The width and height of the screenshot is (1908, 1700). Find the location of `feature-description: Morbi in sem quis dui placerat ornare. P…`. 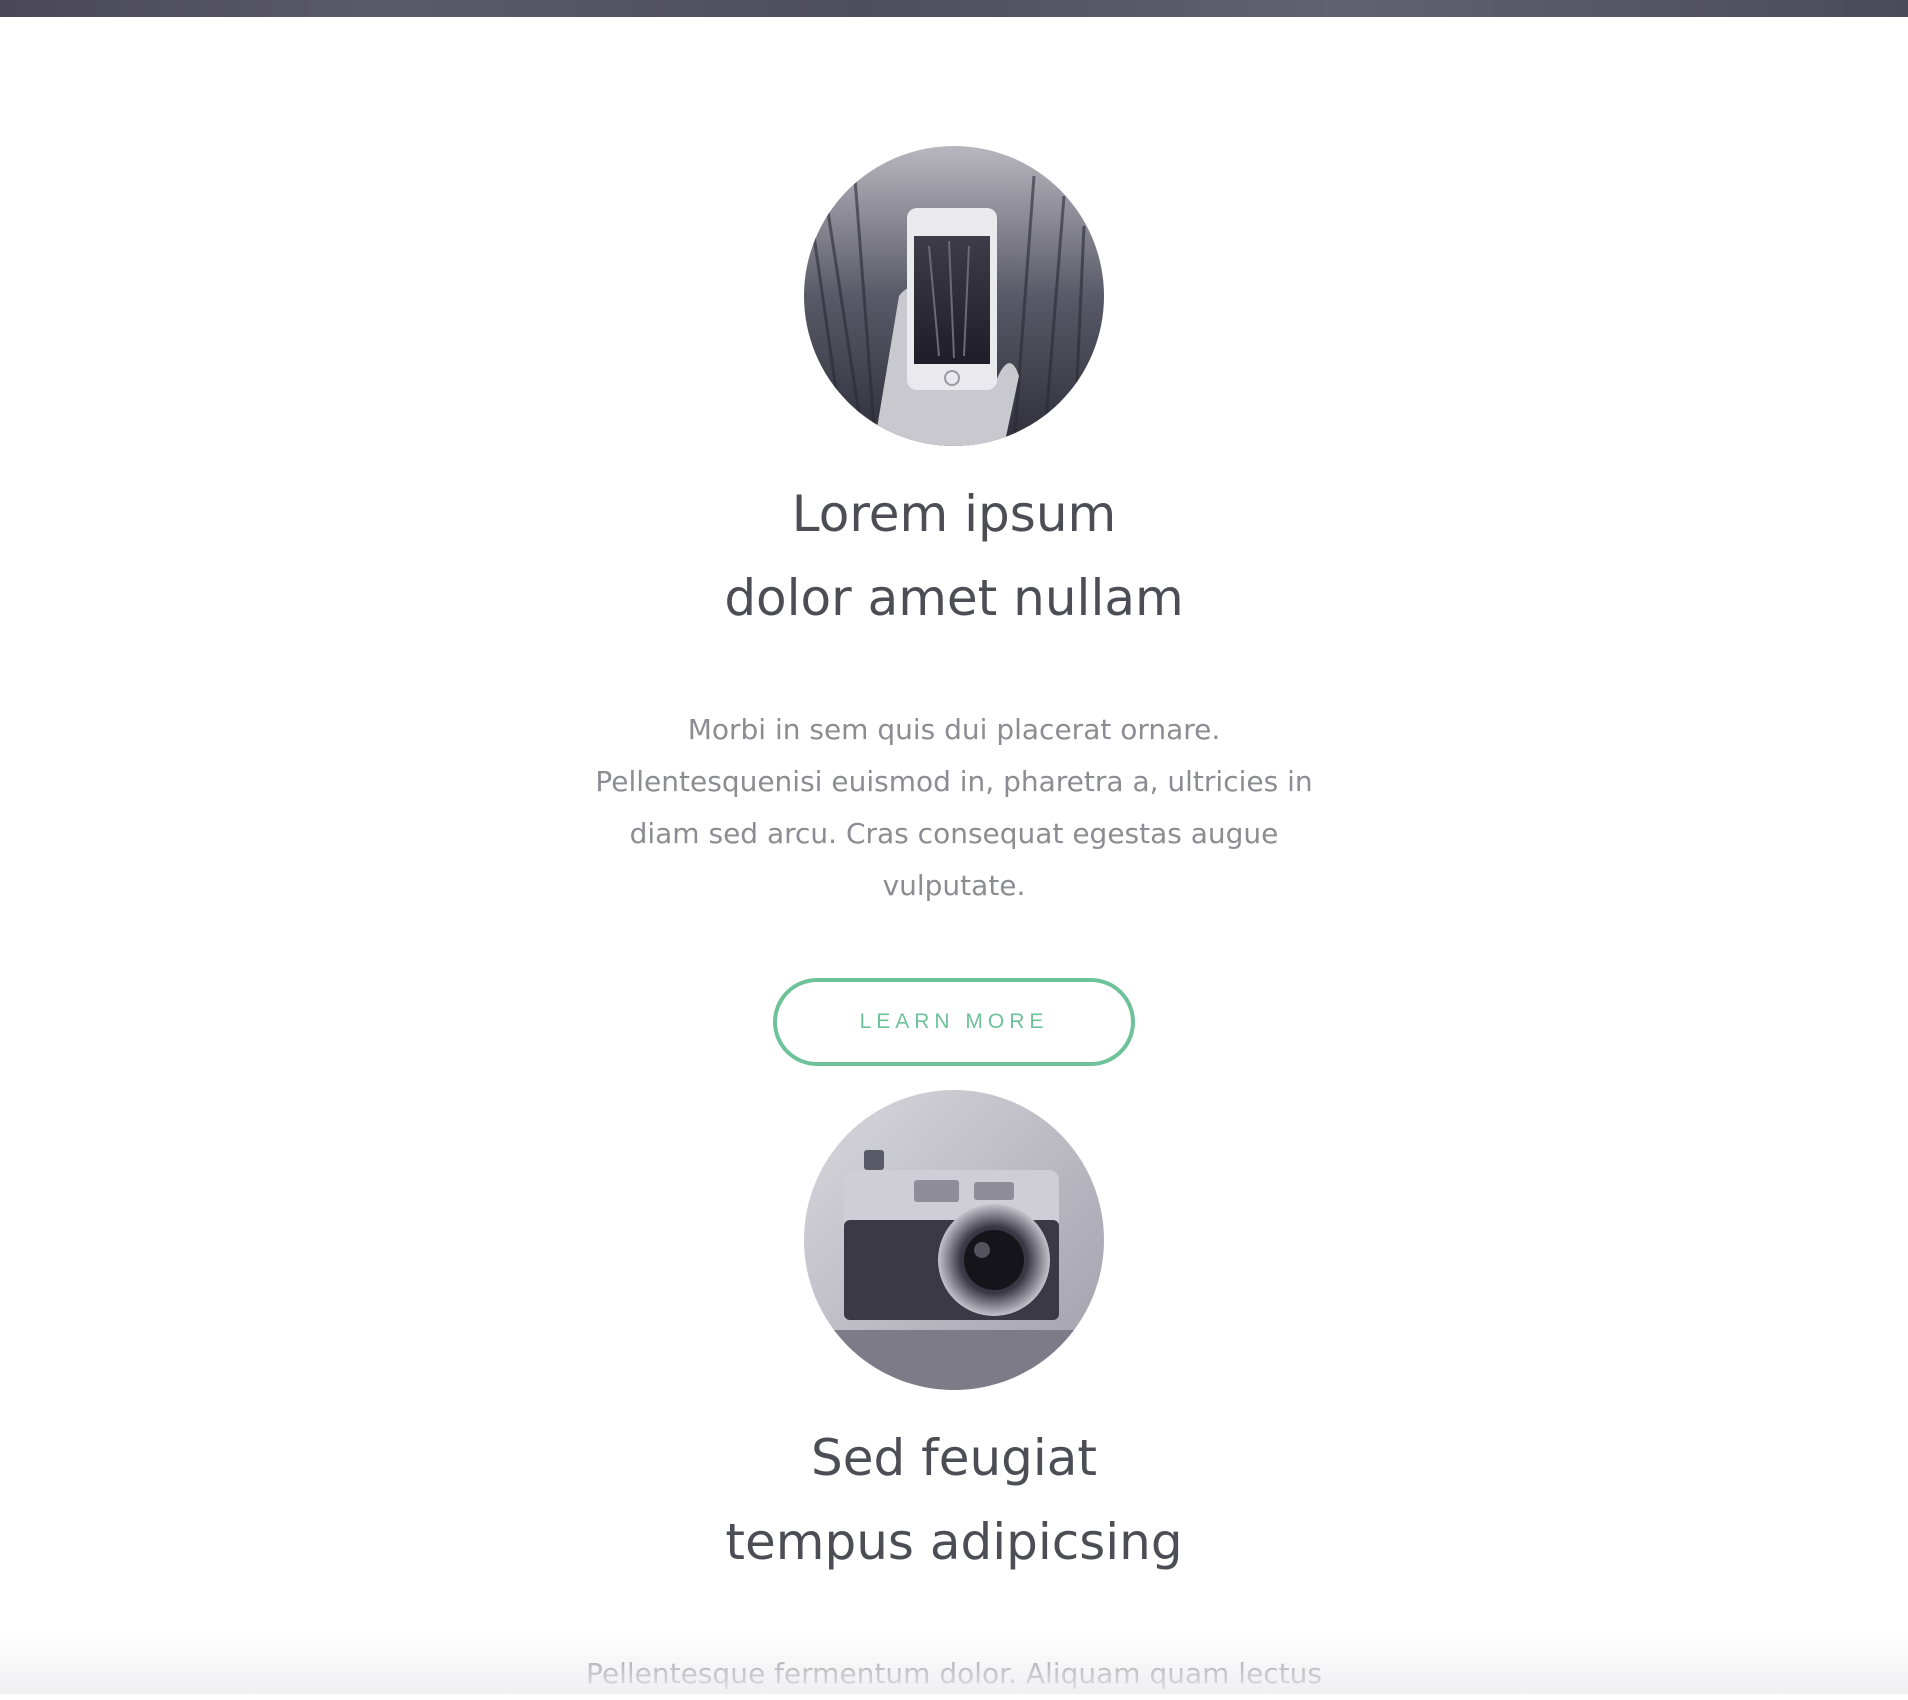

feature-description: Morbi in sem quis dui placerat ornare. P… is located at coordinates (954, 807).